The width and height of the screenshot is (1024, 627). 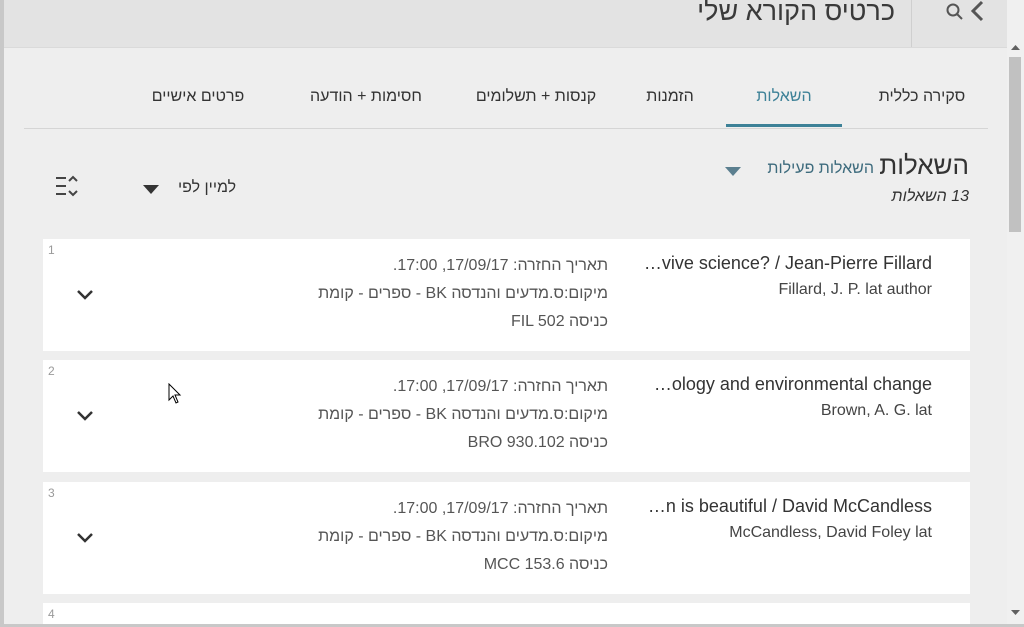 I want to click on tab-personal-details: פרטים אישיים, so click(x=198, y=102).